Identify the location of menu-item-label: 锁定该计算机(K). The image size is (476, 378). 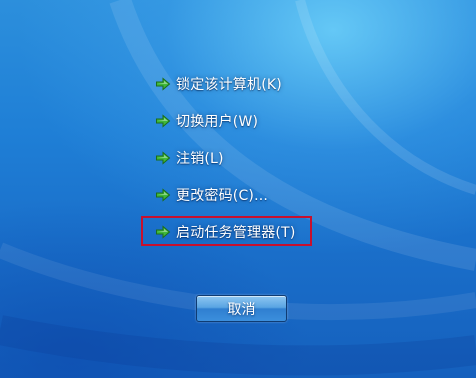
(229, 85).